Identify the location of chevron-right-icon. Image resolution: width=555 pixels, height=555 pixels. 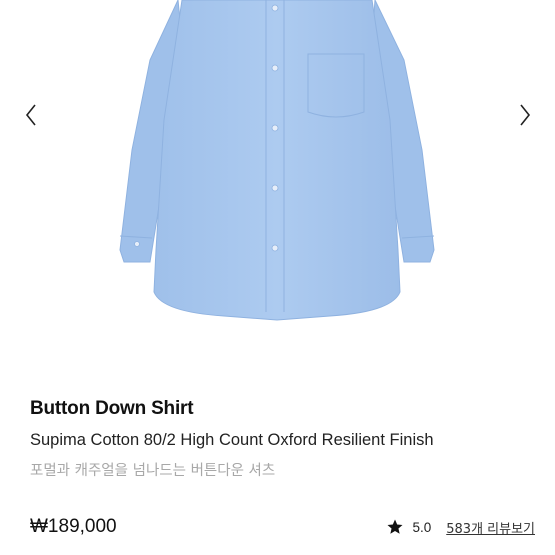
(525, 115).